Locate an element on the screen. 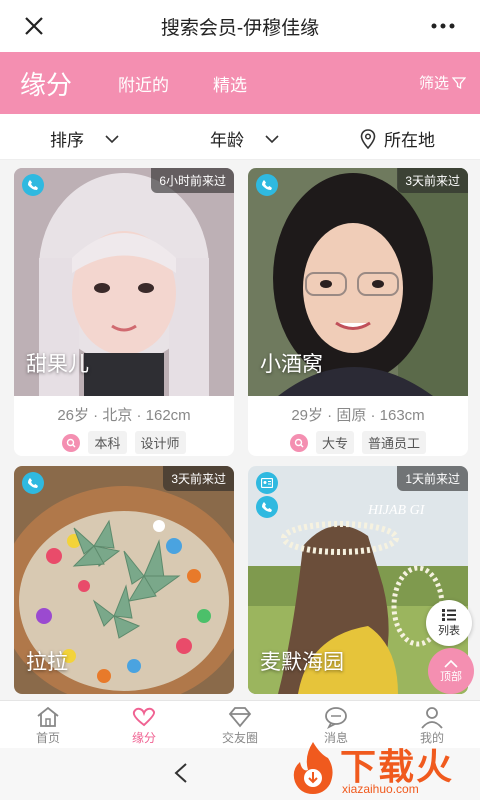 Image resolution: width=480 pixels, height=800 pixels. age-dropdown: 年龄 is located at coordinates (245, 138).